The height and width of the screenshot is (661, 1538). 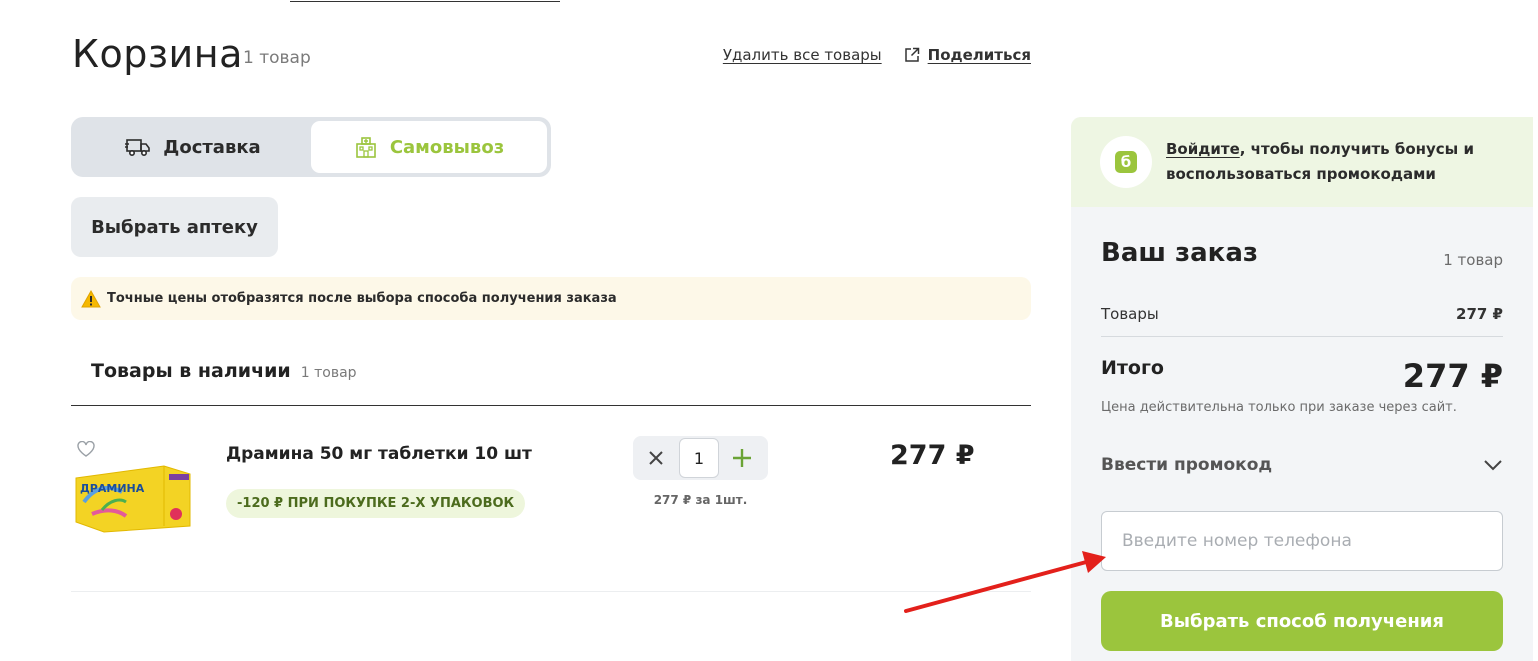 What do you see at coordinates (1452, 376) in the screenshot?
I see `total-value: 277 ₽` at bounding box center [1452, 376].